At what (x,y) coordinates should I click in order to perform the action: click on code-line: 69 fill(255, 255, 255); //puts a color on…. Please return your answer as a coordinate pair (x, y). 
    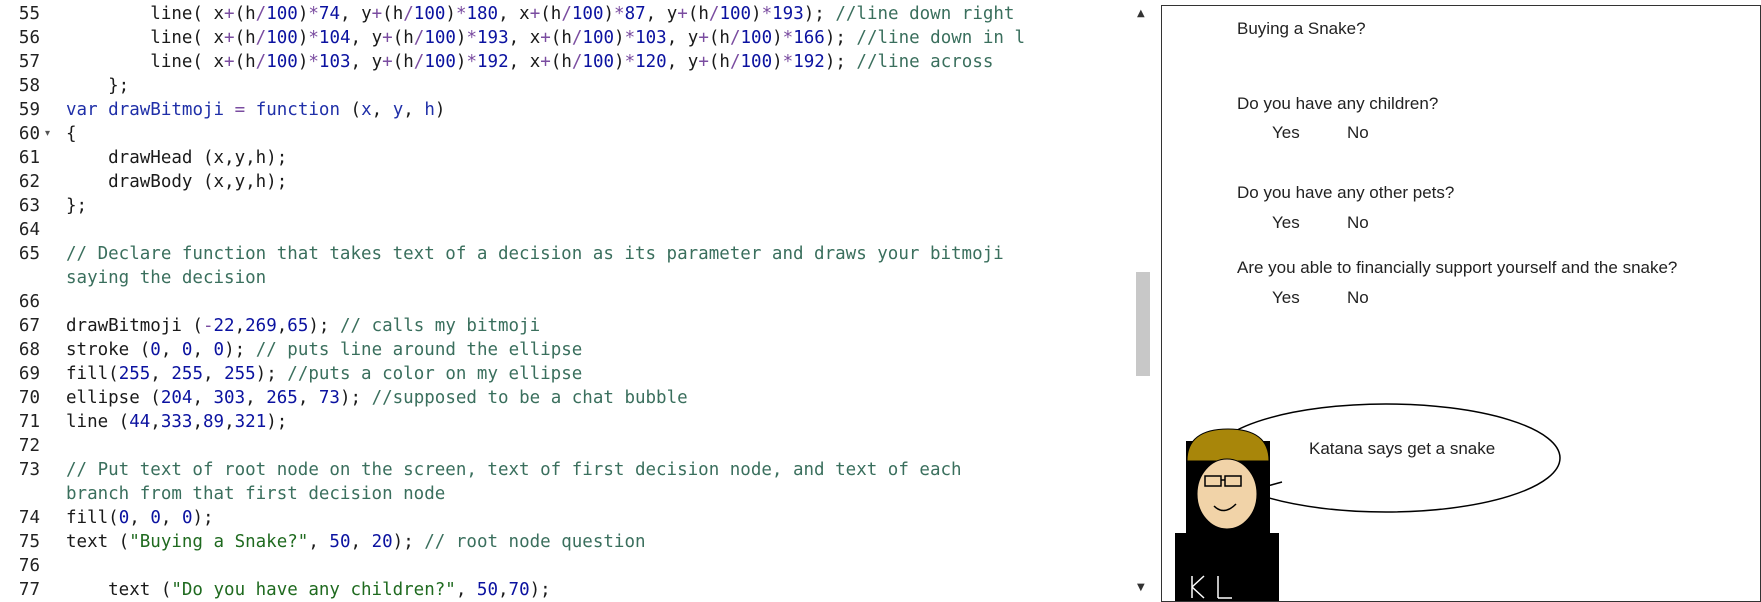
    Looking at the image, I should click on (565, 374).